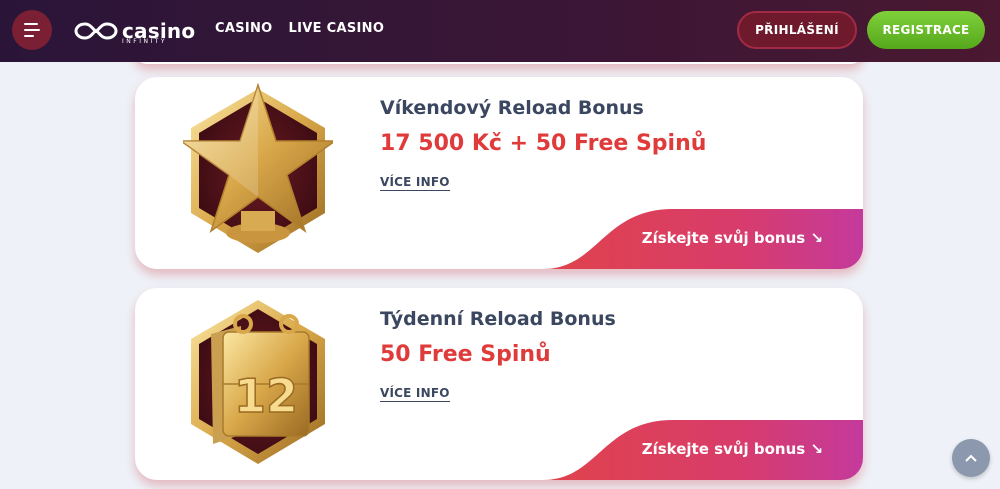 This screenshot has height=489, width=1000. I want to click on main-nav: CASINO LIVE CASINO, so click(299, 28).